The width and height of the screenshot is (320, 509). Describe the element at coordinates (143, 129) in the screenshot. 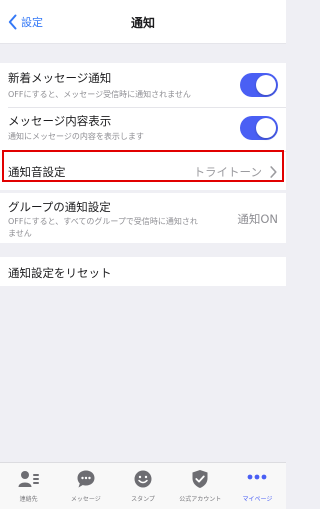

I see `message-preview-row: メッセージ内容表示 通知にメッセージの内容を表示します` at that location.